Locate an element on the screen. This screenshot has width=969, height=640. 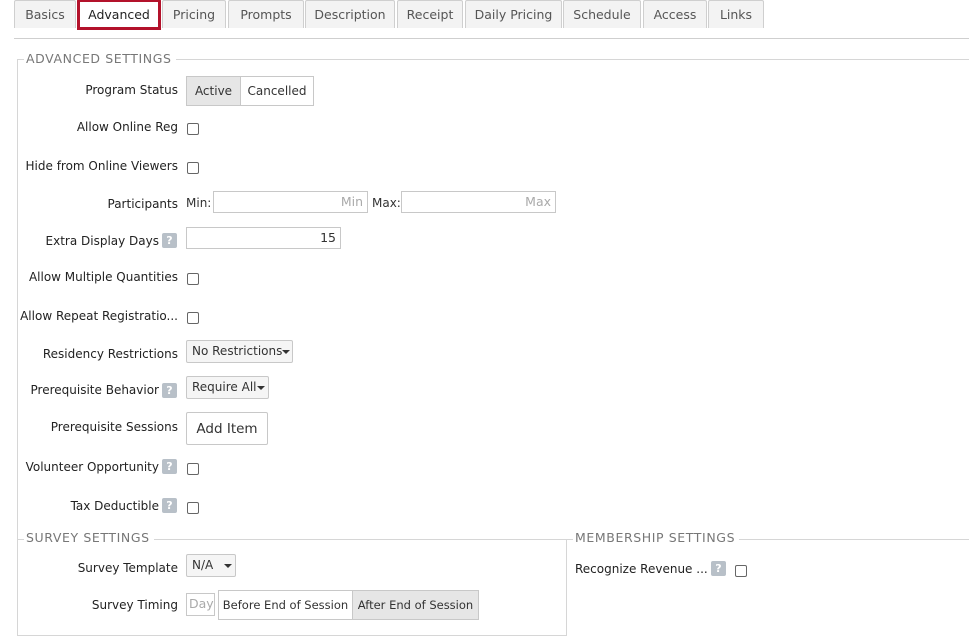
residency-restrictions-value: No Restrictions is located at coordinates (237, 351).